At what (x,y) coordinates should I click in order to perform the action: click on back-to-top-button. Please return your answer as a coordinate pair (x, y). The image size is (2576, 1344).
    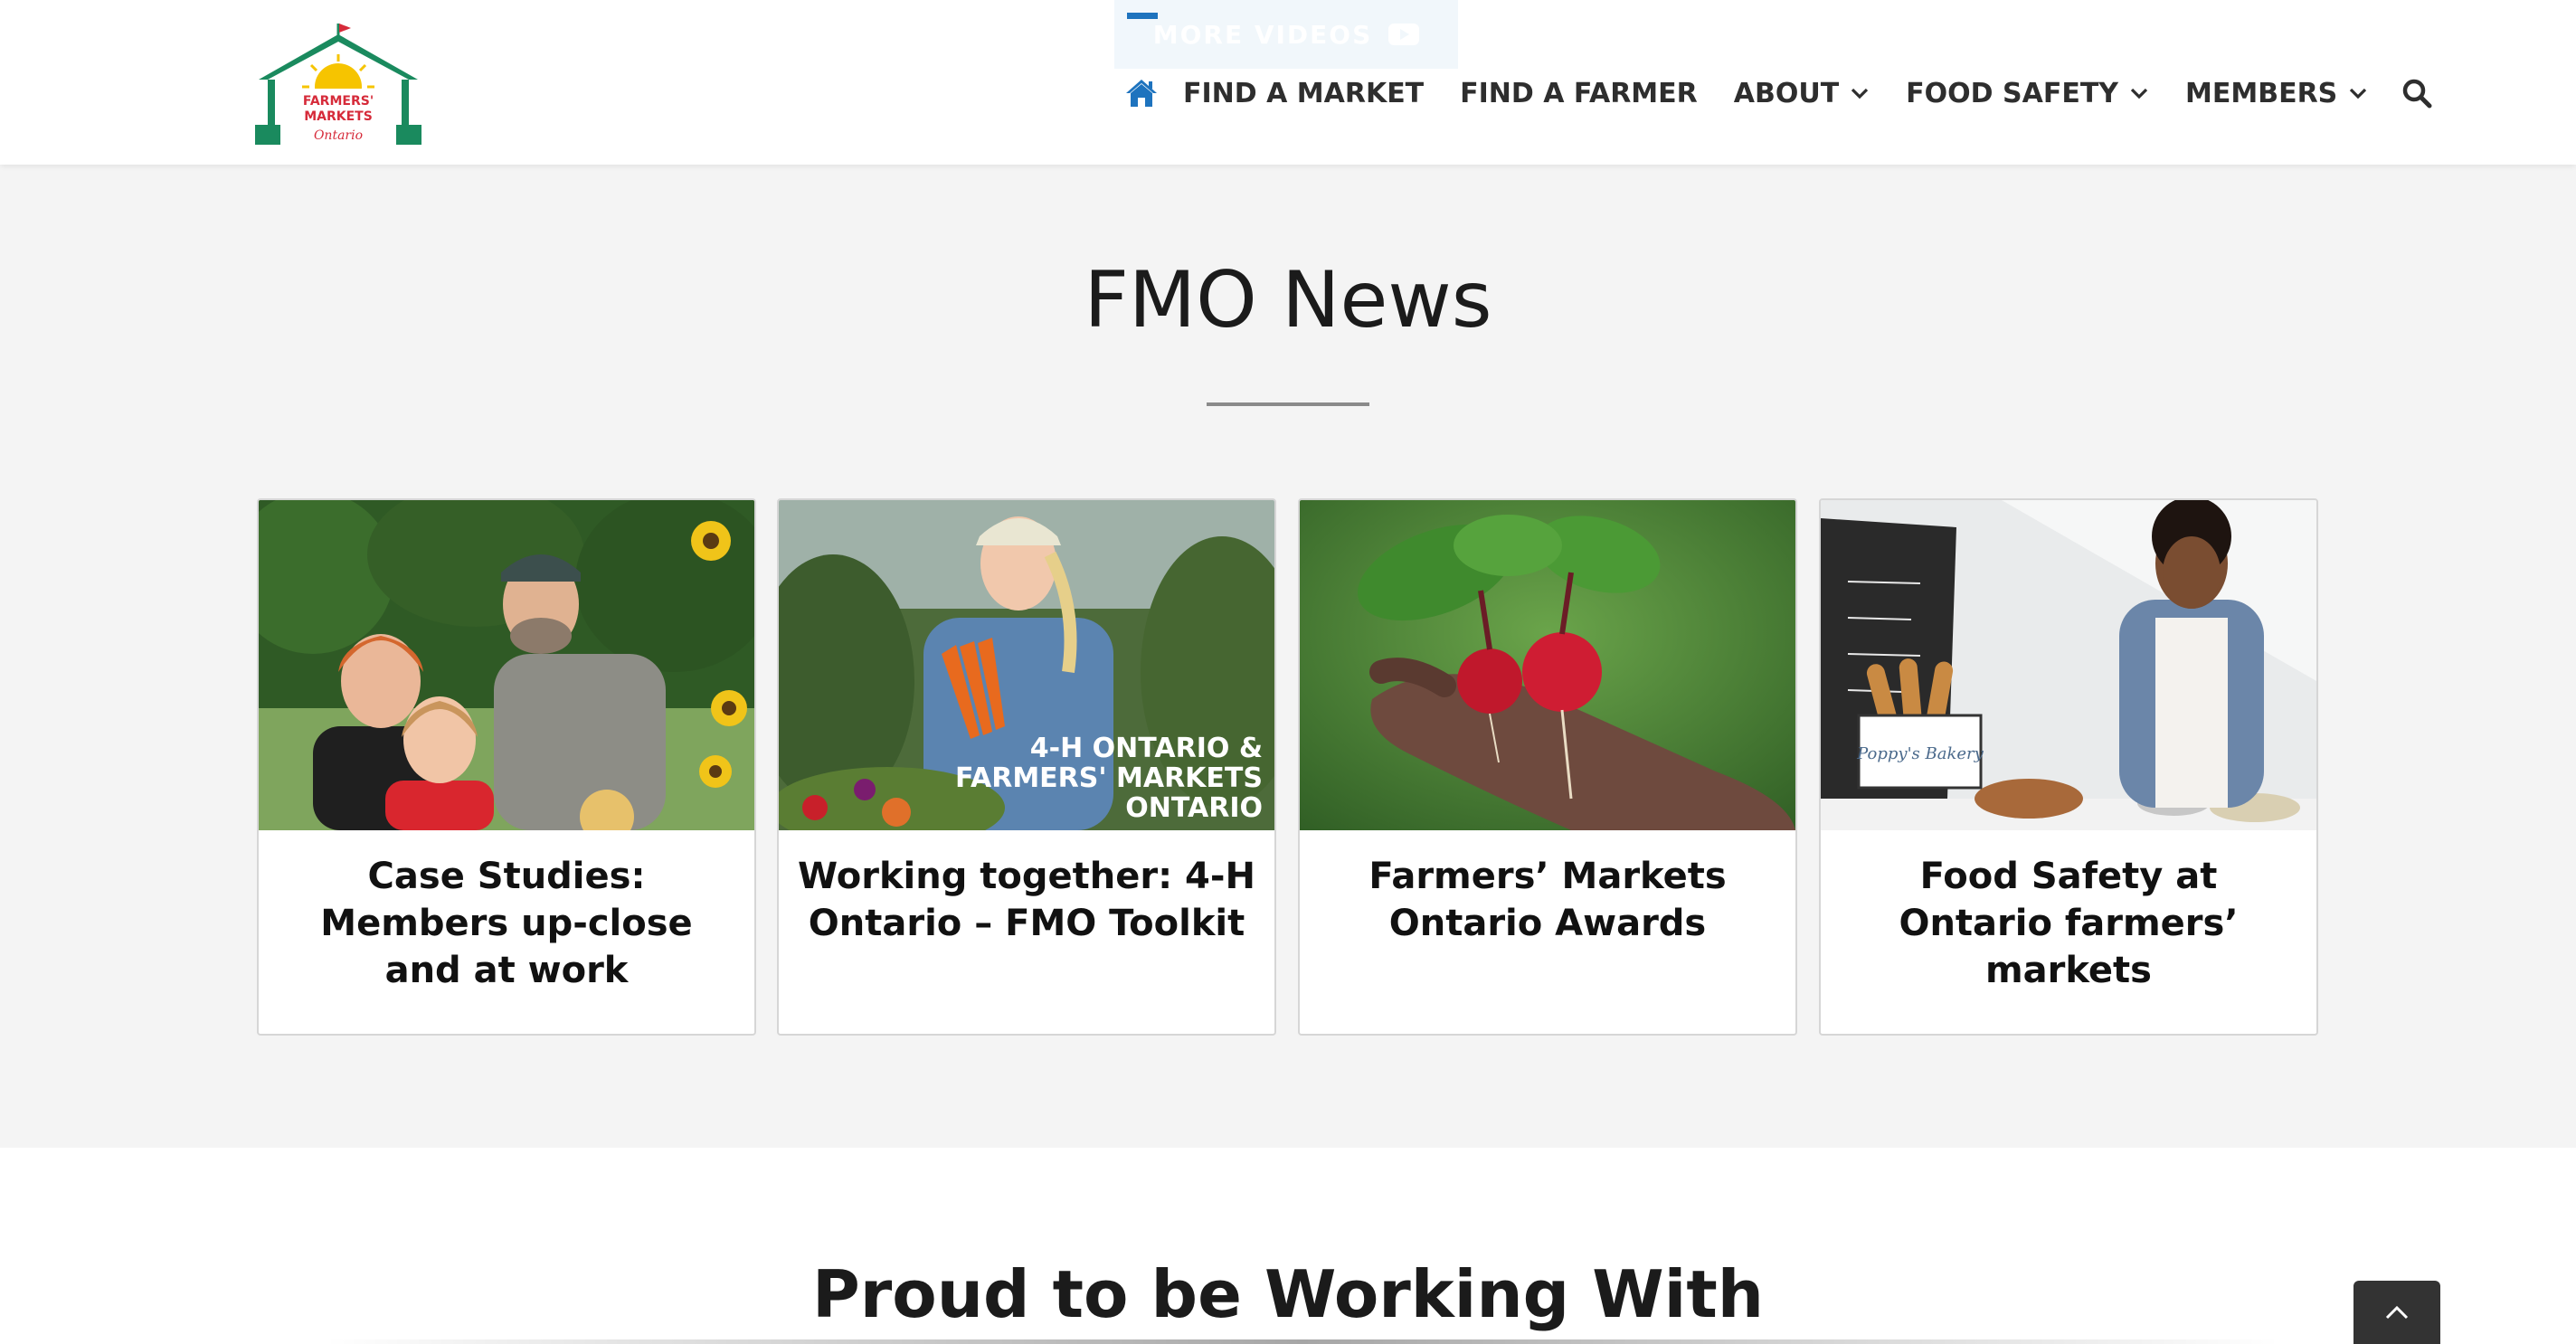
    Looking at the image, I should click on (2396, 1312).